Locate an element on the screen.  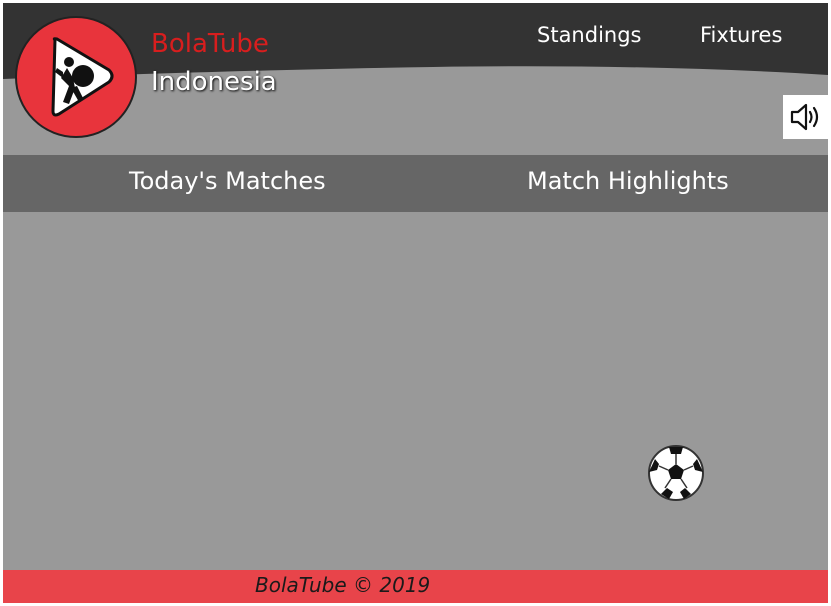
logo is located at coordinates (76, 77).